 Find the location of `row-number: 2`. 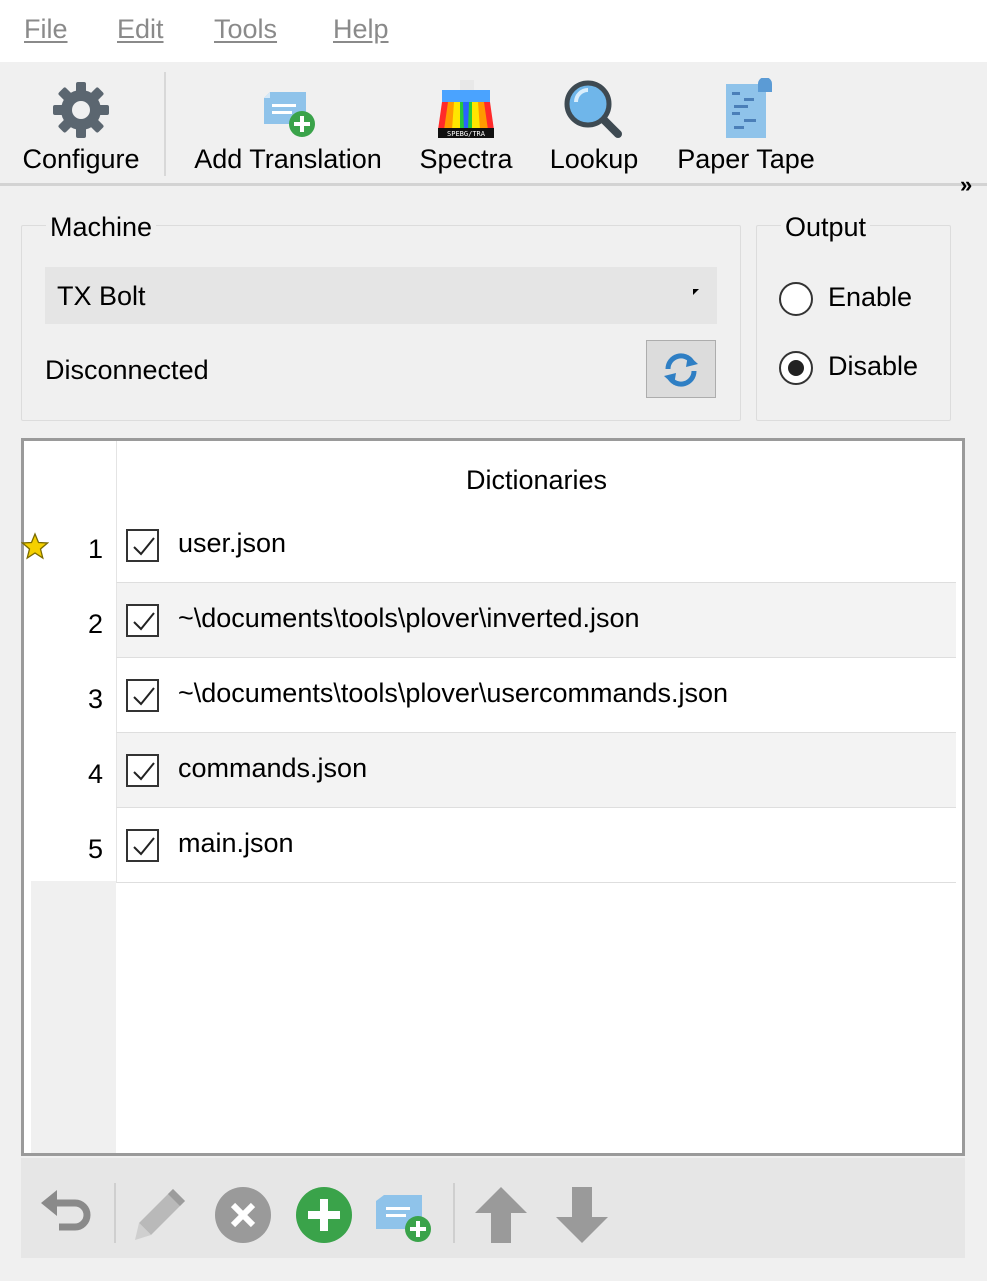

row-number: 2 is located at coordinates (95, 624).